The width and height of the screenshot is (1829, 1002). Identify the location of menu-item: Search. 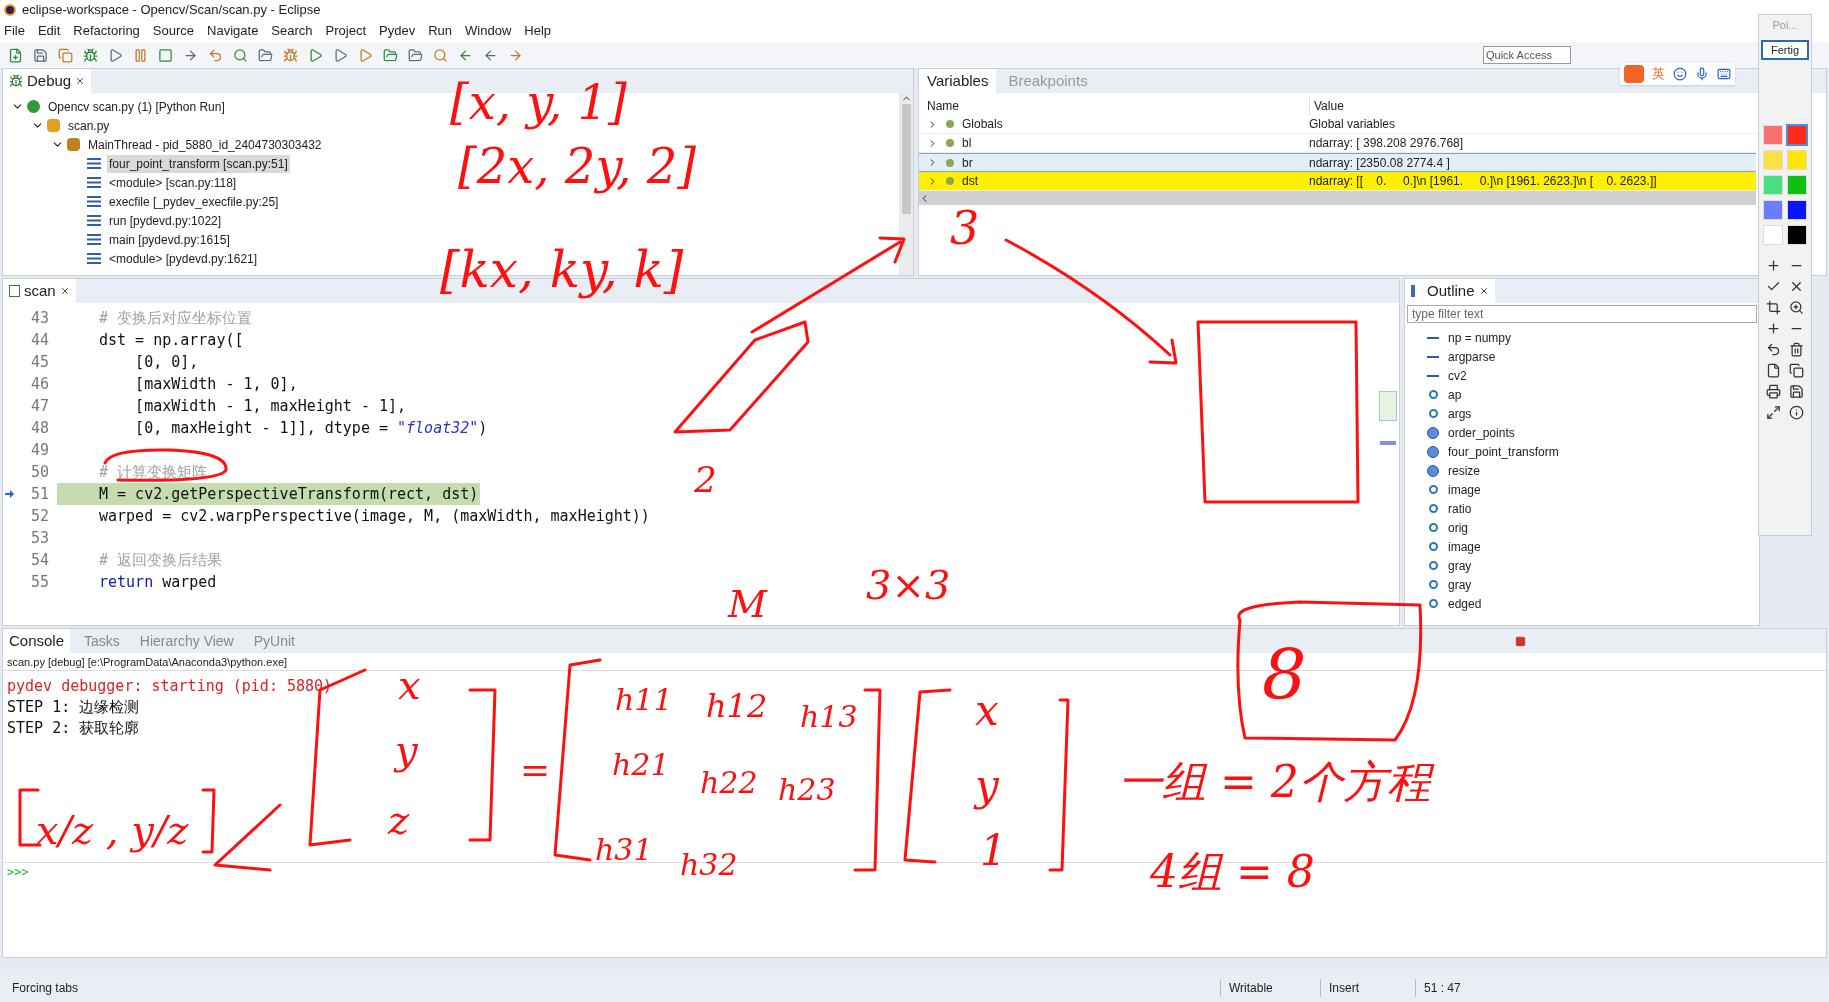
(292, 31).